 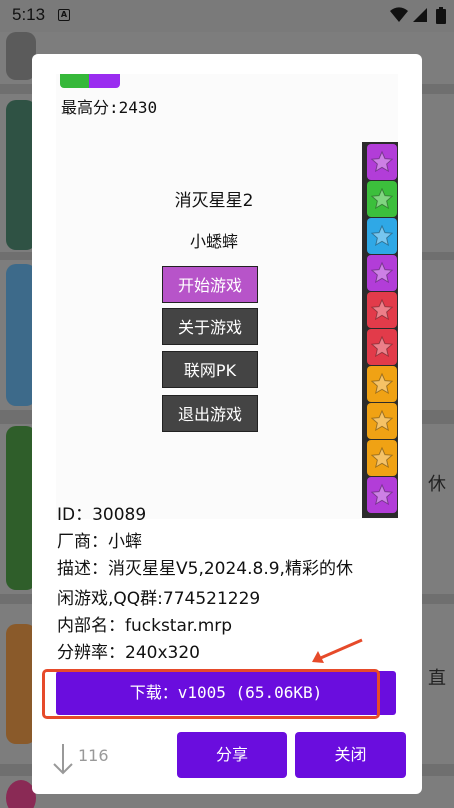 I want to click on wifi-icon, so click(x=399, y=15).